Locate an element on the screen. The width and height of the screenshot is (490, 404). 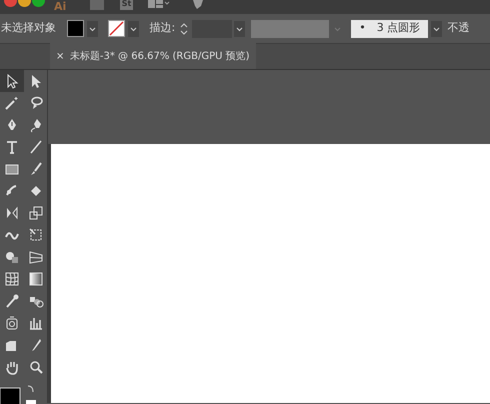
tab-title: 未标题-3* @ 66.67% (RGB/GPU 预览) is located at coordinates (160, 57).